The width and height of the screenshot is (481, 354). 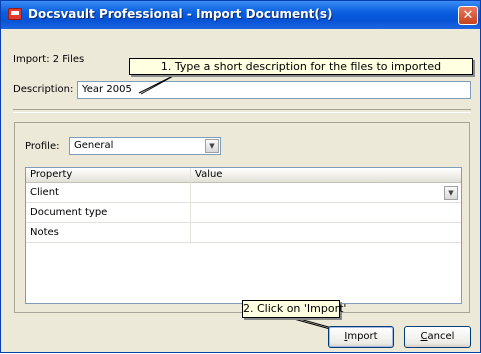 I want to click on profile-selected-value: General, so click(x=94, y=145).